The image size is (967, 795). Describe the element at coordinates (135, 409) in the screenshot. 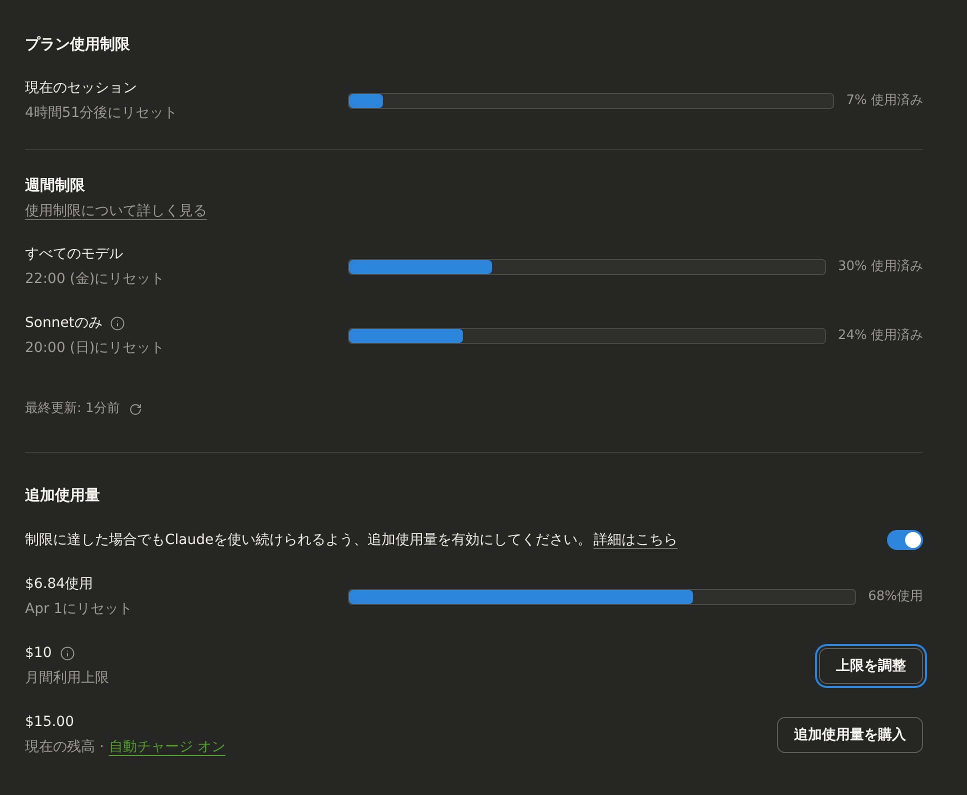

I see `refresh-icon` at that location.